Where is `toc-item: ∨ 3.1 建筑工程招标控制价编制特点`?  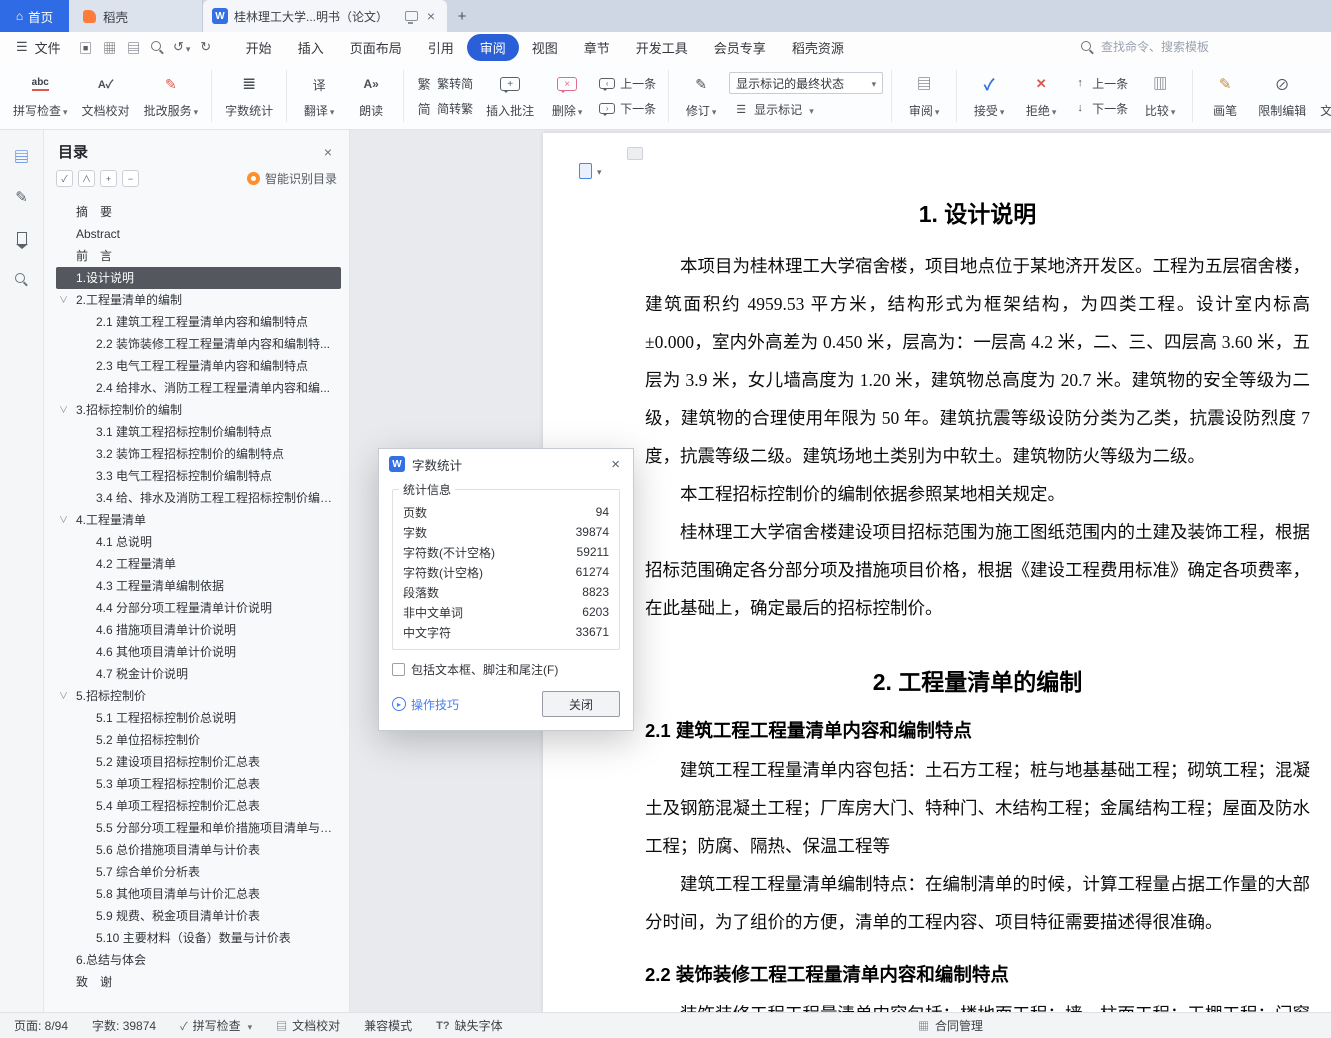
toc-item: ∨ 3.1 建筑工程招标控制价编制特点 is located at coordinates (198, 432).